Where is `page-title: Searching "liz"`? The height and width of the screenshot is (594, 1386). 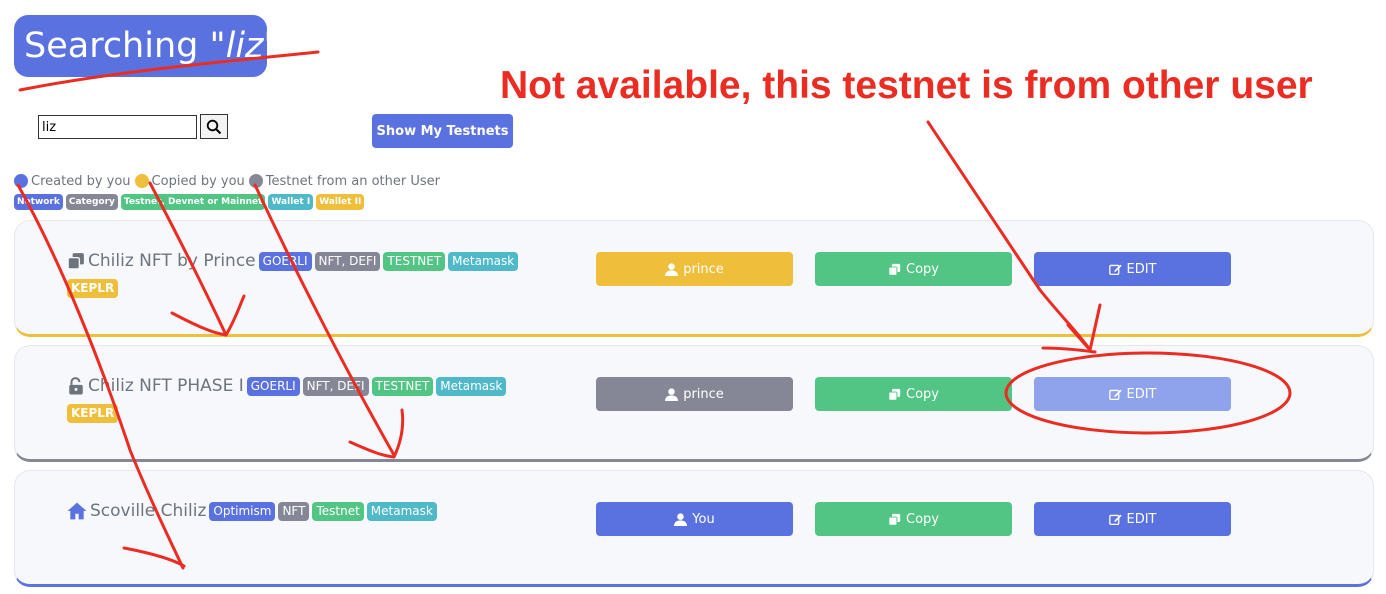
page-title: Searching "liz" is located at coordinates (140, 46).